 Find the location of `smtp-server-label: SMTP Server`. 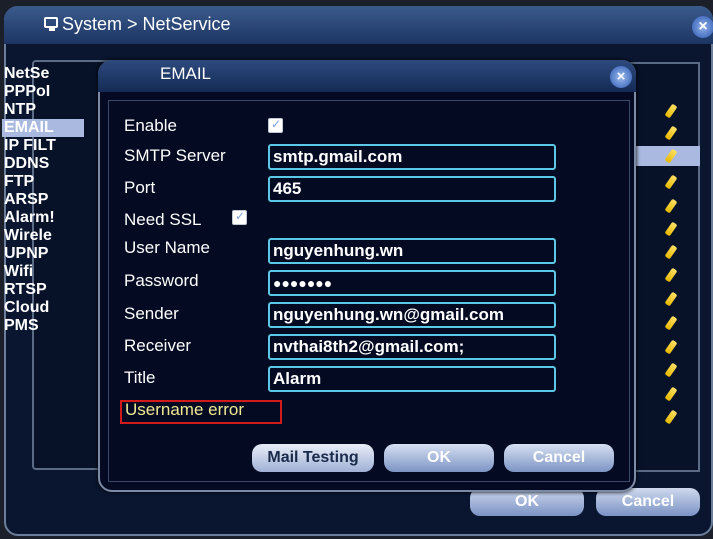

smtp-server-label: SMTP Server is located at coordinates (175, 155).